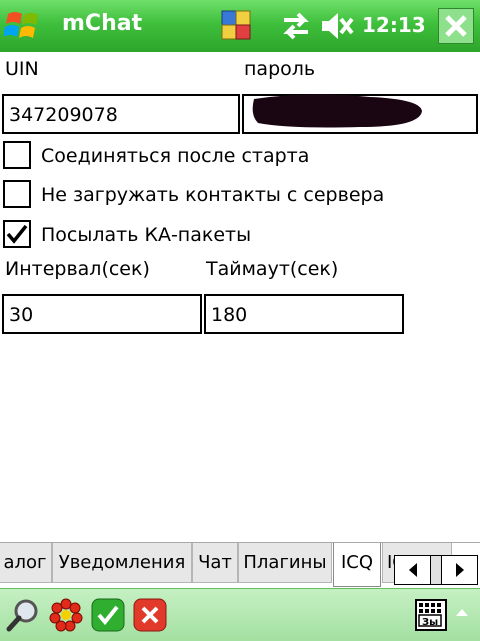 The width and height of the screenshot is (480, 641). I want to click on cancel-x-icon, so click(150, 615).